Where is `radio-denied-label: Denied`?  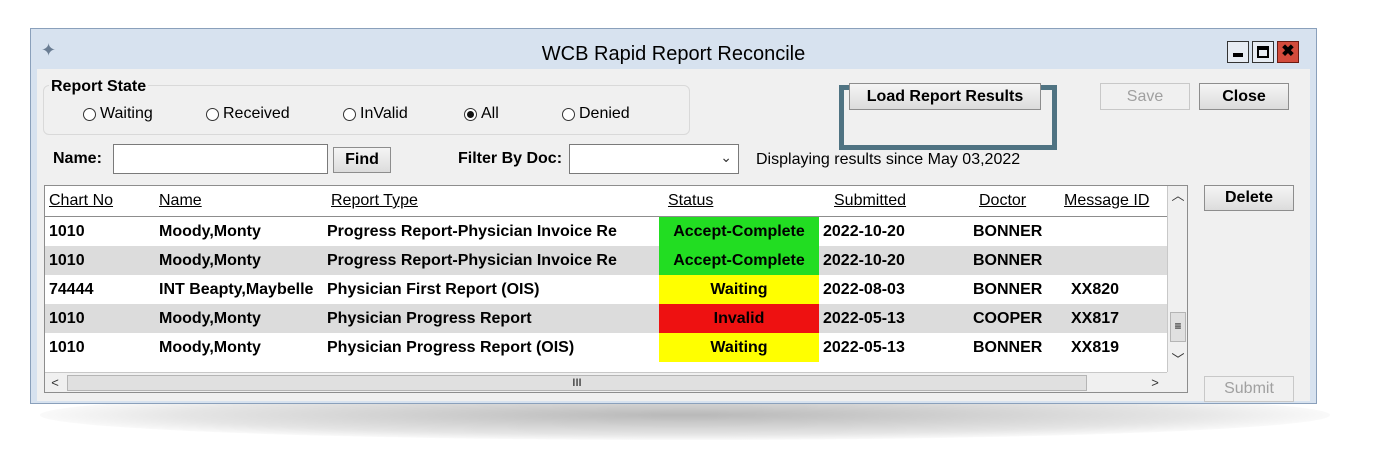 radio-denied-label: Denied is located at coordinates (604, 113).